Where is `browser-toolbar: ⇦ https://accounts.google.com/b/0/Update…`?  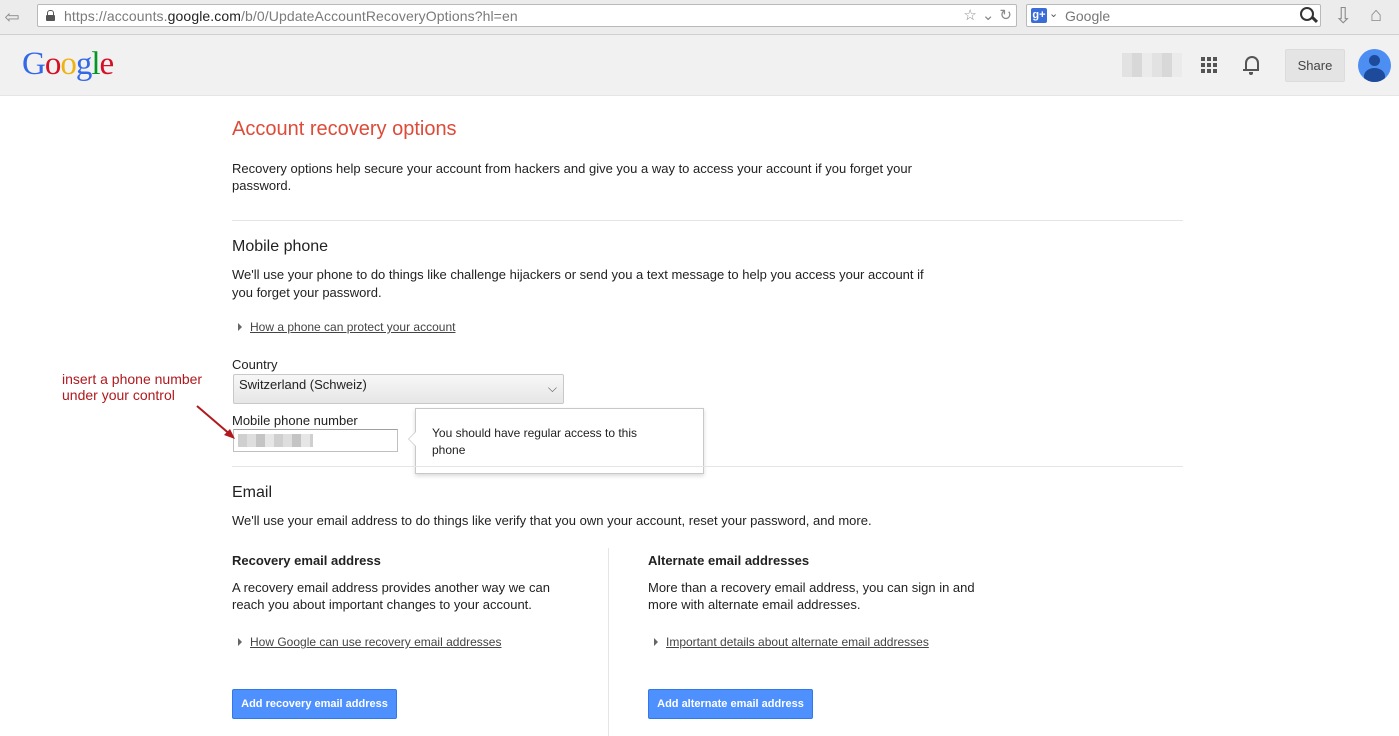
browser-toolbar: ⇦ https://accounts.google.com/b/0/Update… is located at coordinates (699, 17).